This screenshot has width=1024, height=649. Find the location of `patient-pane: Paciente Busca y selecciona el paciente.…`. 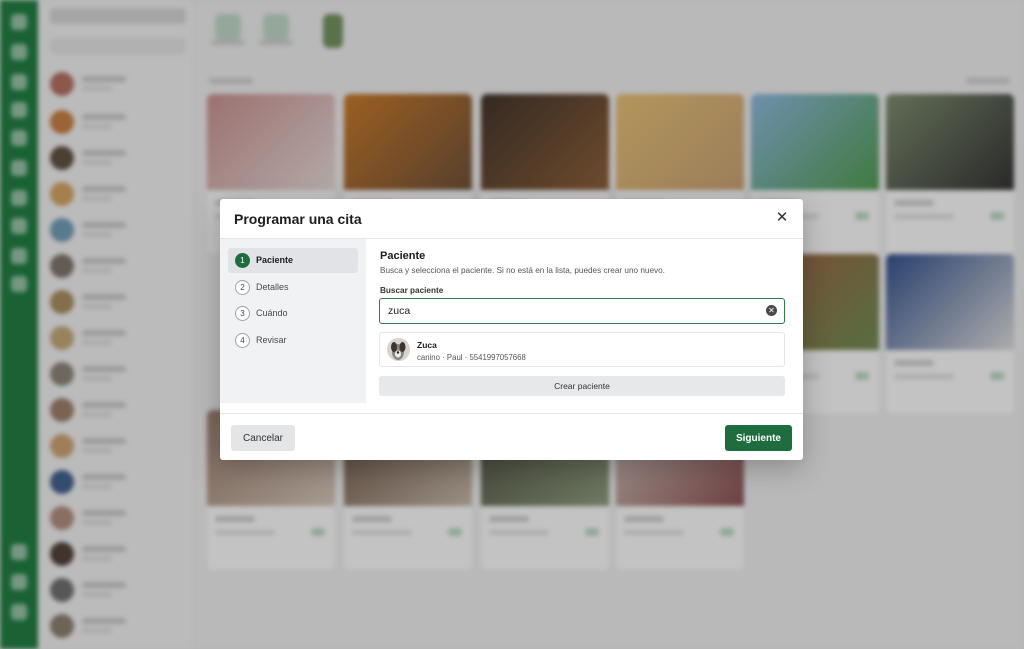

patient-pane: Paciente Busca y selecciona el paciente.… is located at coordinates (584, 321).